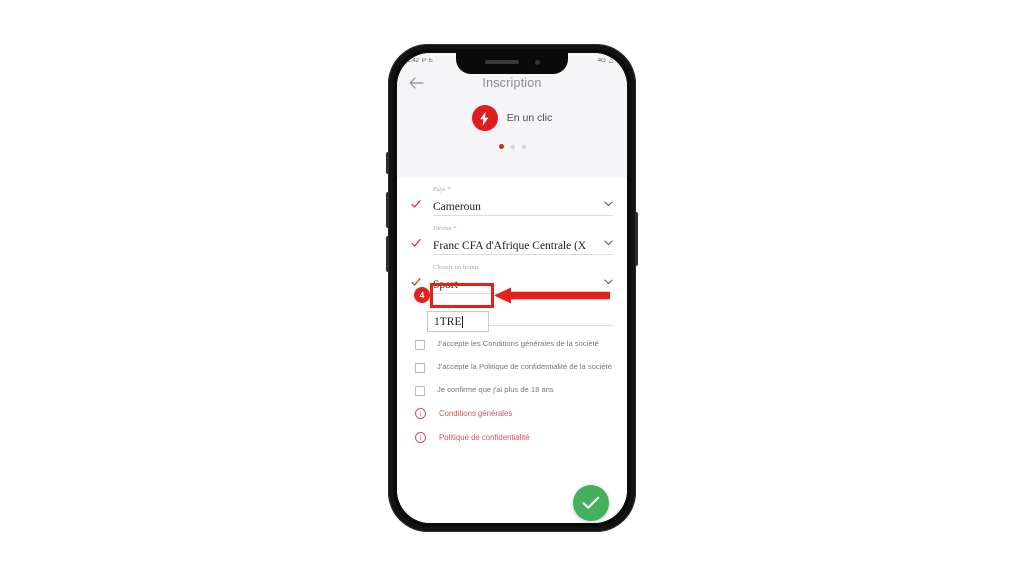 The width and height of the screenshot is (1024, 576). What do you see at coordinates (387, 163) in the screenshot?
I see `silent-switch-button` at bounding box center [387, 163].